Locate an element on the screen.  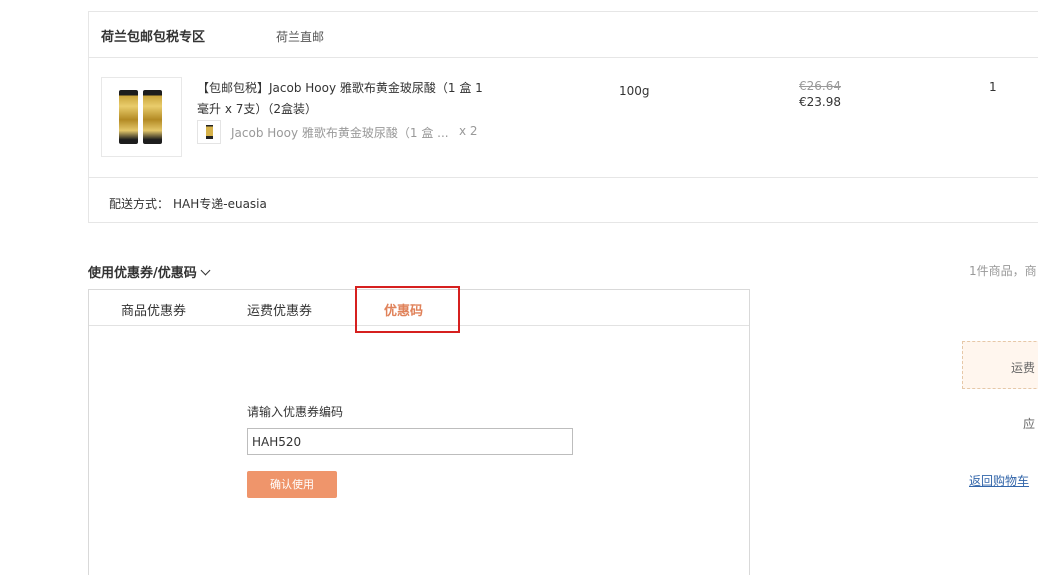
ship-from-label: 荷兰直邮 is located at coordinates (300, 37).